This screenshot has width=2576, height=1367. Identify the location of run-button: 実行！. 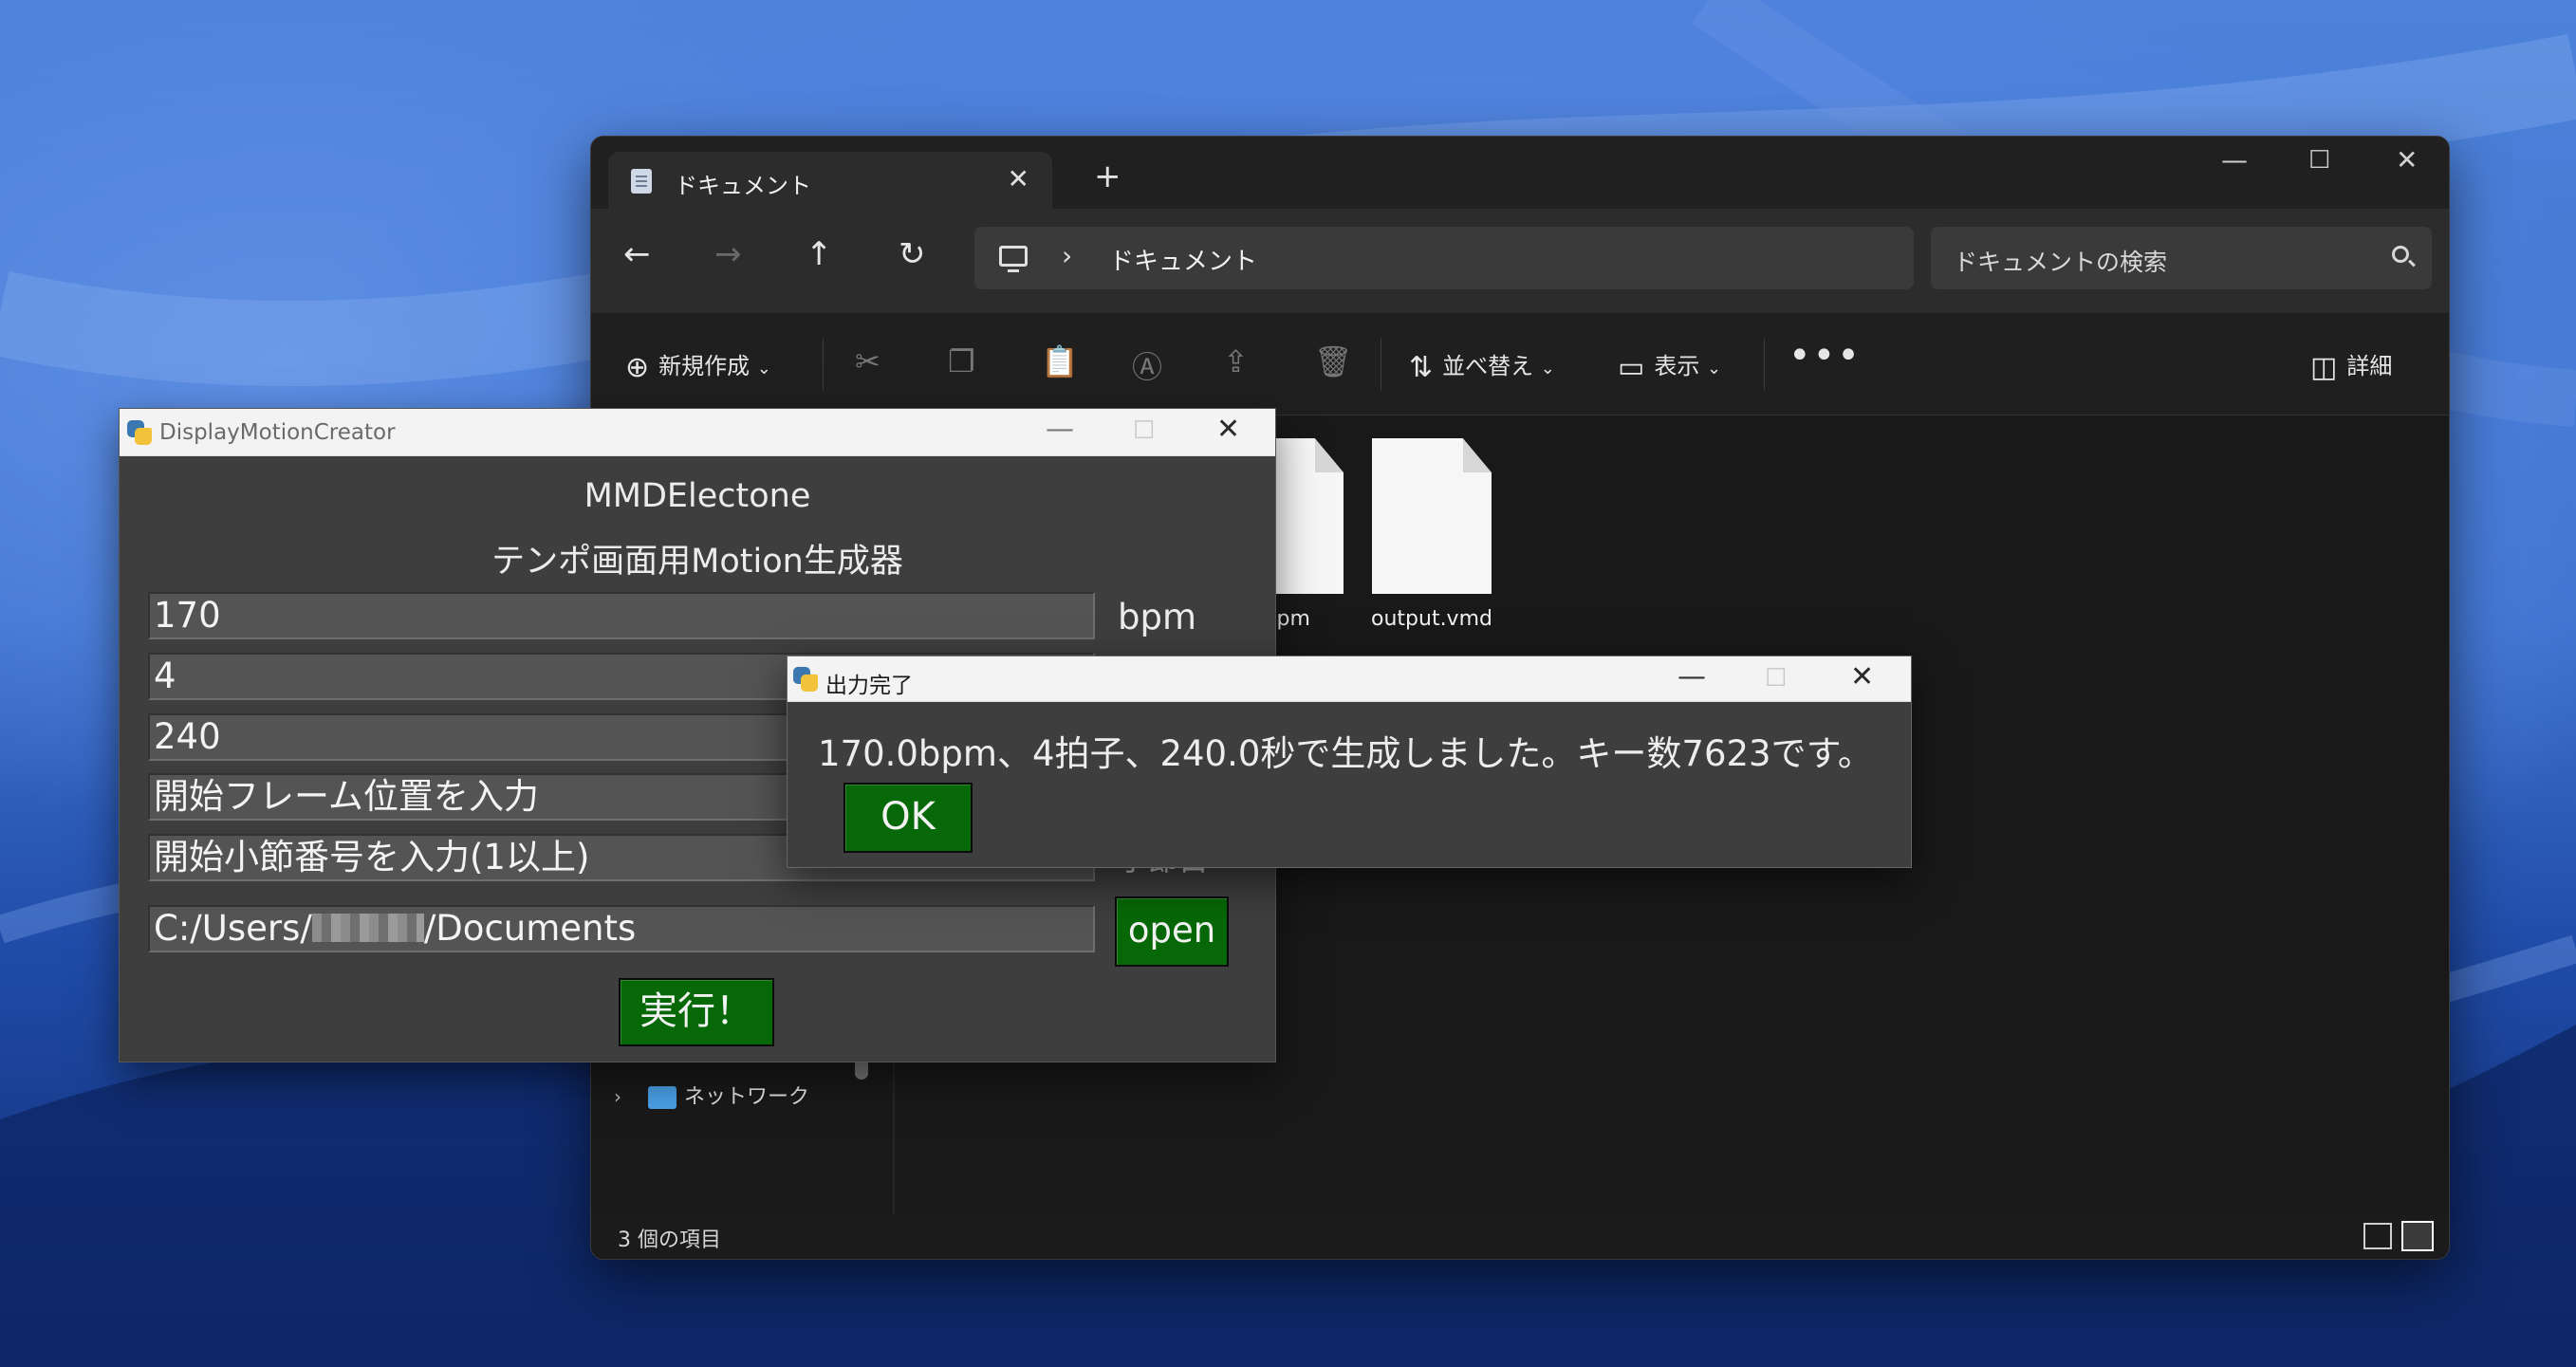
(696, 1012).